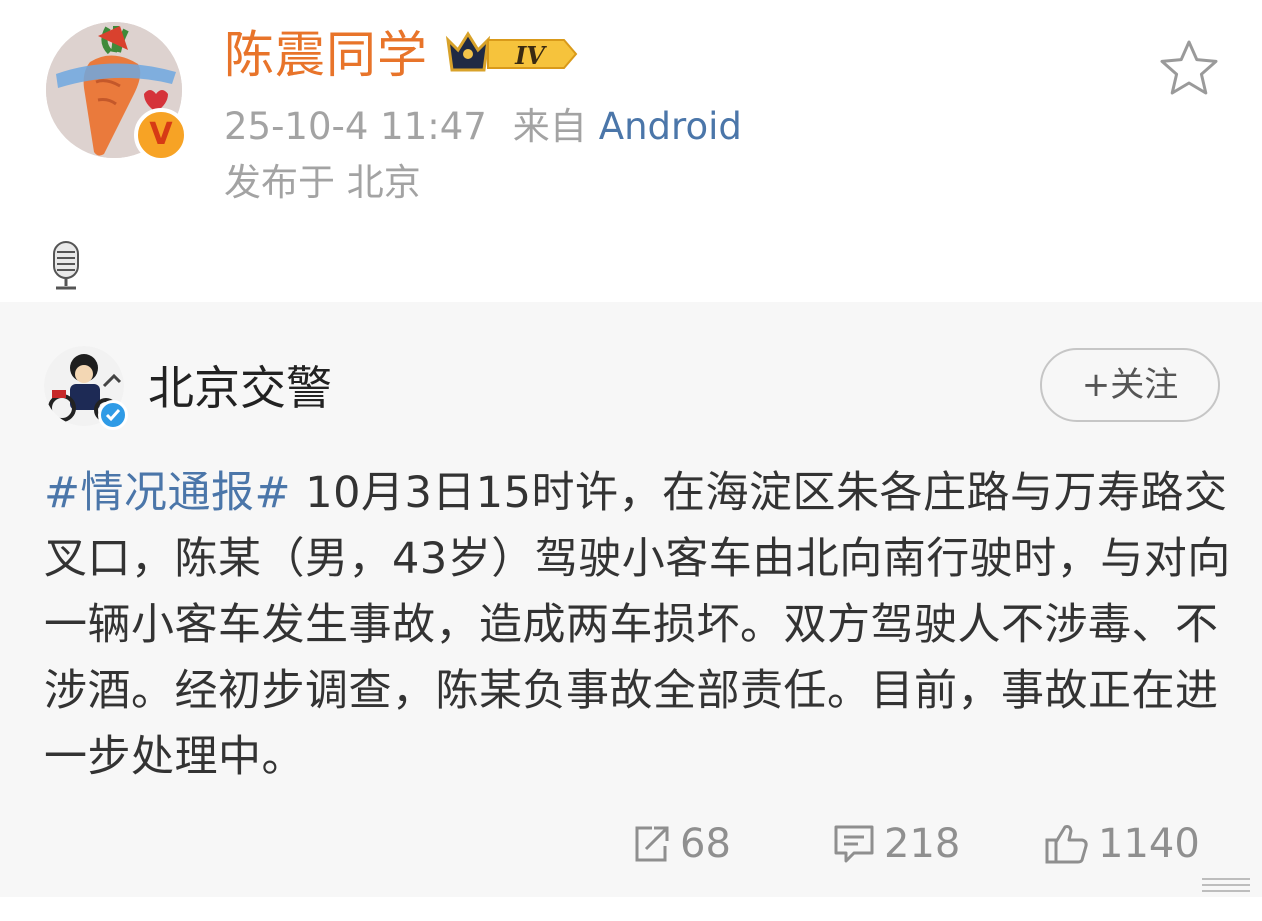 Image resolution: width=1262 pixels, height=921 pixels. What do you see at coordinates (240, 388) in the screenshot?
I see `repost-author-name: 北京交警` at bounding box center [240, 388].